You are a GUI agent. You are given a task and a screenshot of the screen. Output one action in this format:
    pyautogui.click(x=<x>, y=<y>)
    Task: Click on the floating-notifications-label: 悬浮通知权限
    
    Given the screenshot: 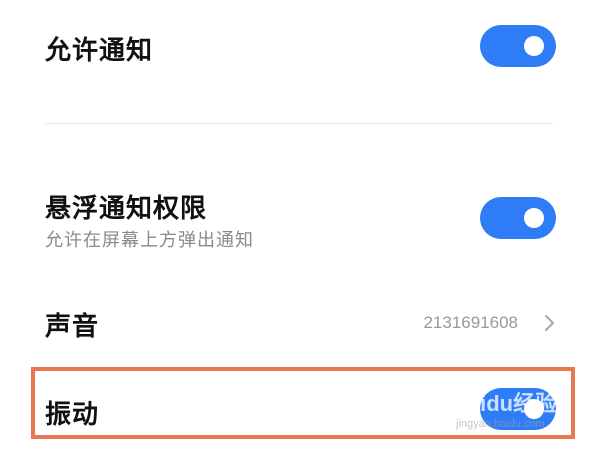 What is the action you would take?
    pyautogui.click(x=126, y=209)
    